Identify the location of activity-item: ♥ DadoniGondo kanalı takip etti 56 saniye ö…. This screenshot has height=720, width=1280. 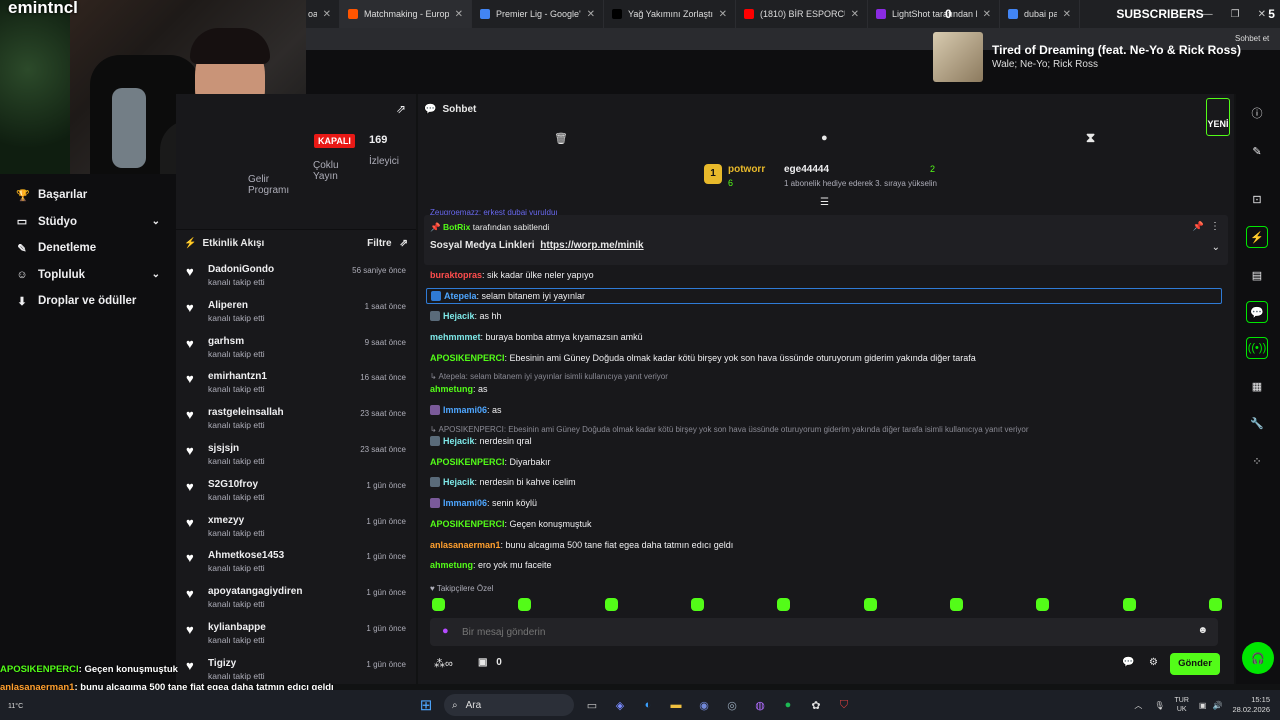
(296, 278).